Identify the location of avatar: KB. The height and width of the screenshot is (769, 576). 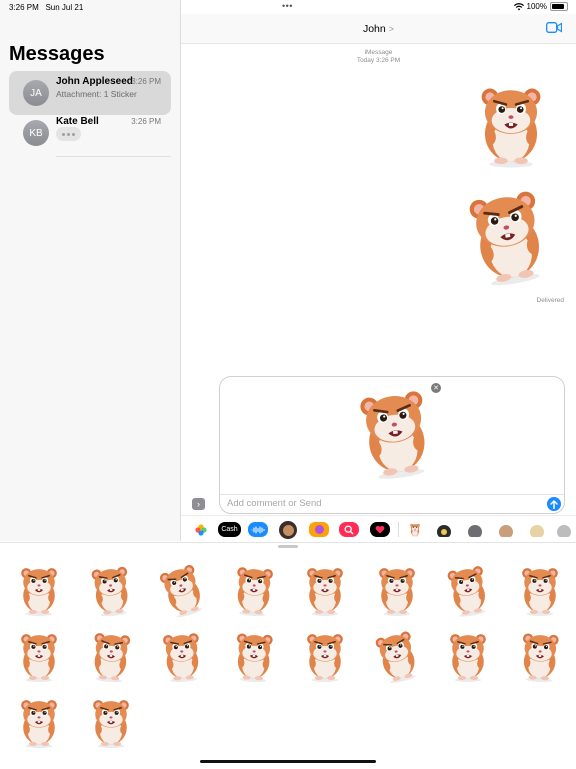
(36, 133).